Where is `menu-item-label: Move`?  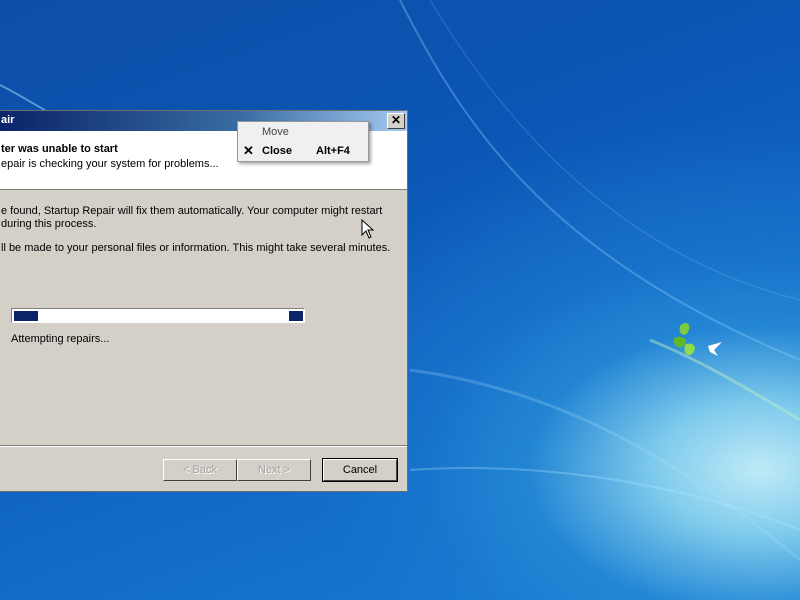
menu-item-label: Move is located at coordinates (275, 132).